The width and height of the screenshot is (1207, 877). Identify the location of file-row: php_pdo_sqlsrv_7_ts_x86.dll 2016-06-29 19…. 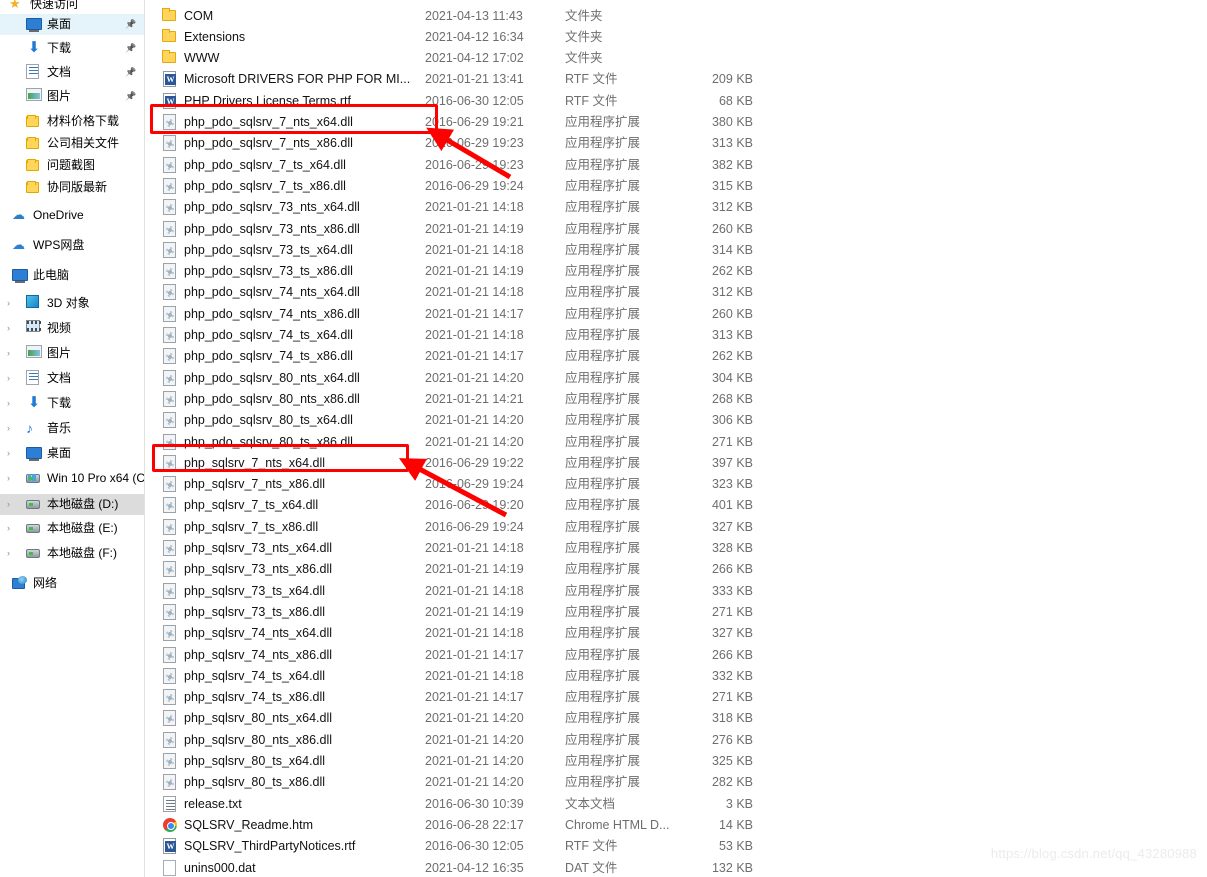
(676, 186).